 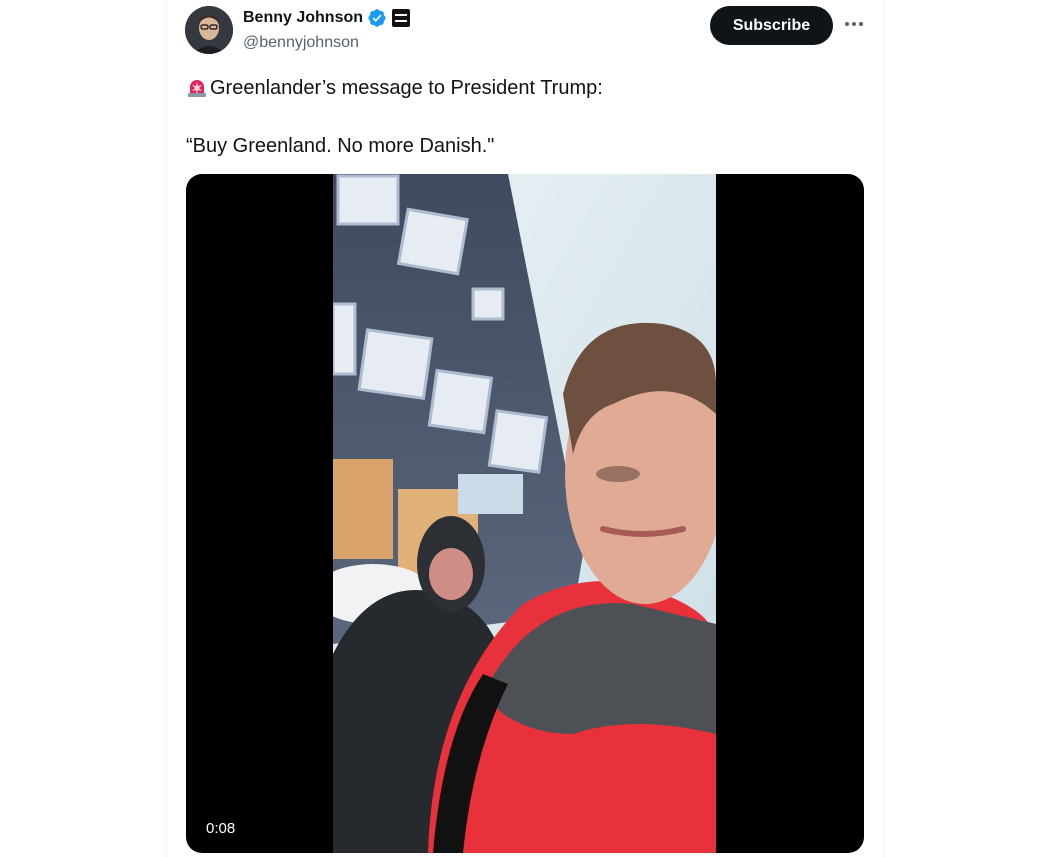 I want to click on rotating-light-icon, so click(x=197, y=88).